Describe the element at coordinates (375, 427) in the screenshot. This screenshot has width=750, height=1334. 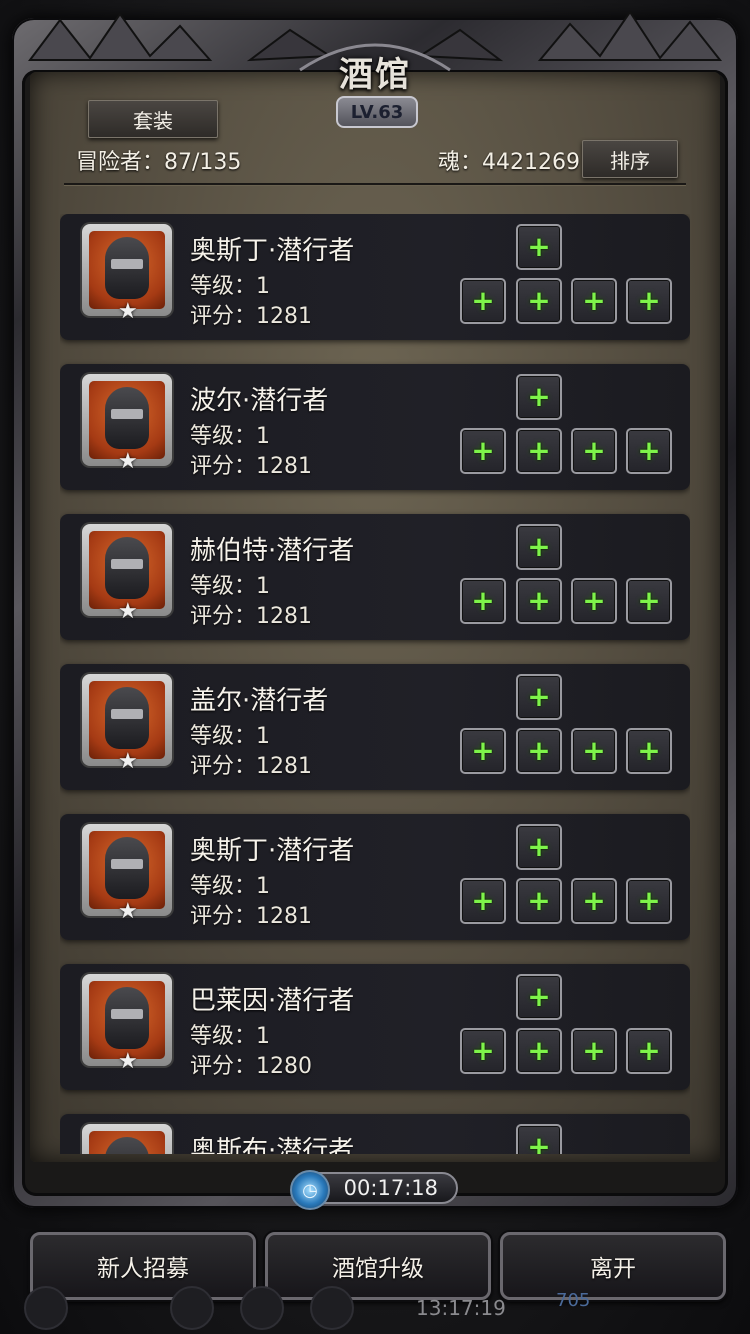
I see `hero-row: ★ 波尔·潜行者 等级：1 评分：1281 + + + + +` at that location.